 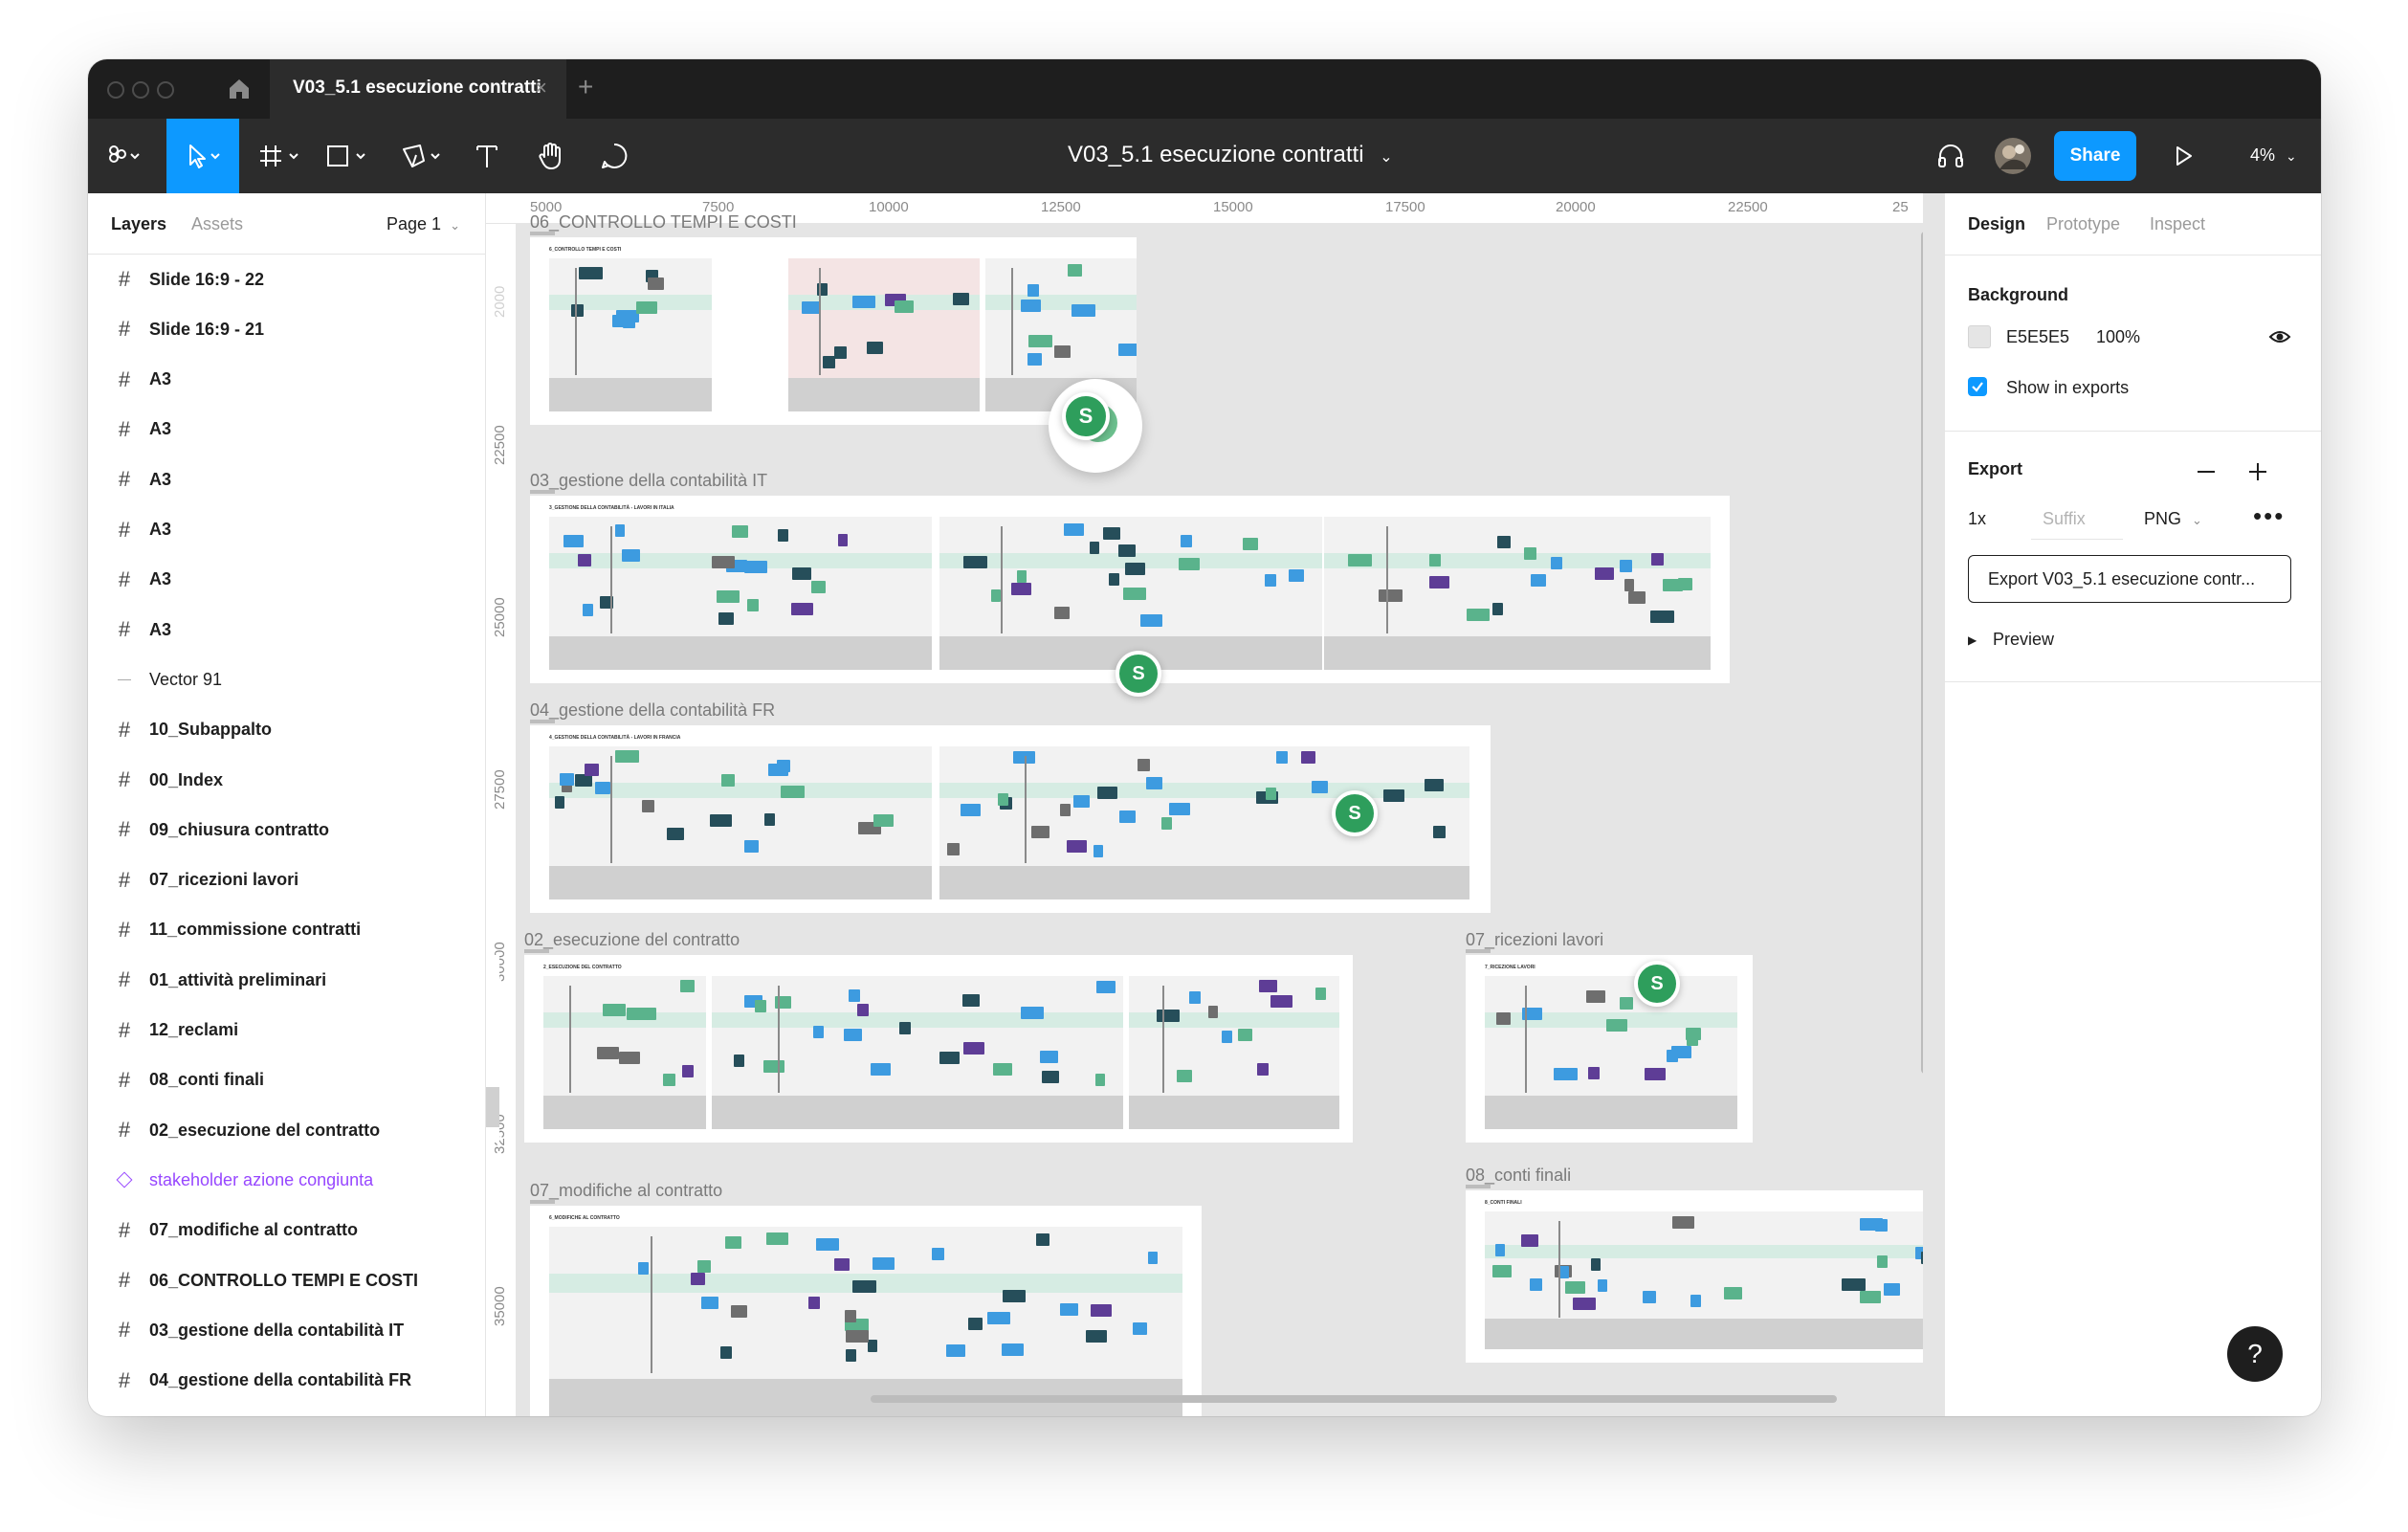 What do you see at coordinates (652, 710) in the screenshot?
I see `frame-label: 04_gestione della contabilità FR` at bounding box center [652, 710].